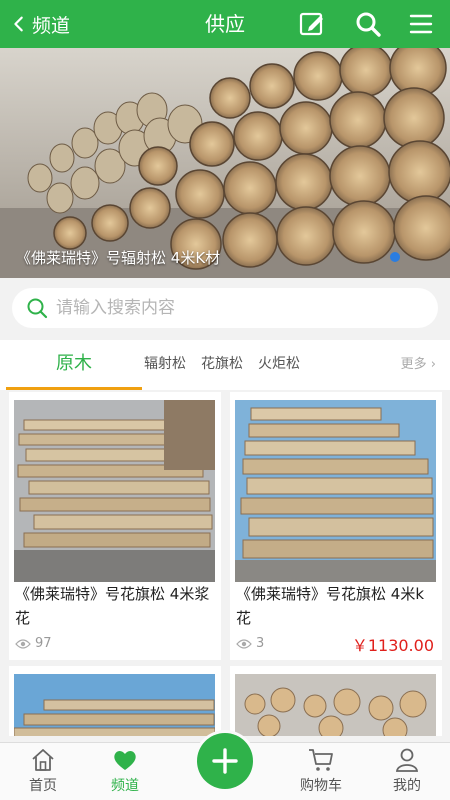  What do you see at coordinates (43, 786) in the screenshot?
I see `nav-home-label: 首页` at bounding box center [43, 786].